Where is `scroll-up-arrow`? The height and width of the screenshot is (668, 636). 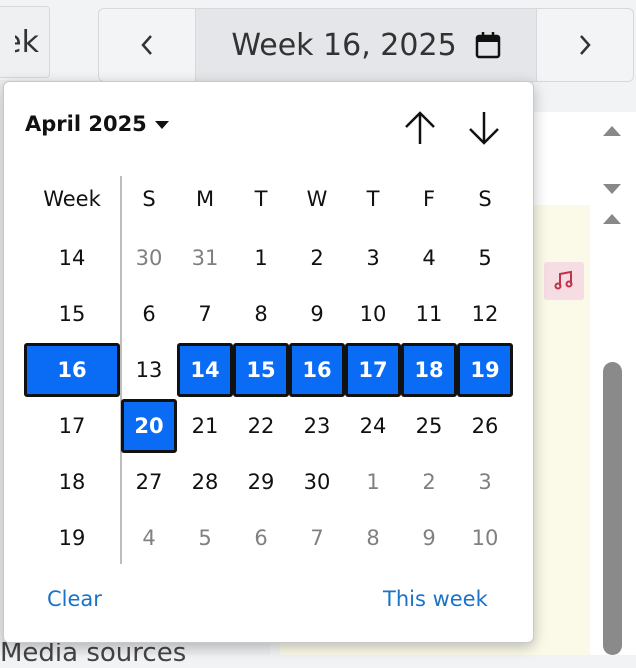
scroll-up-arrow is located at coordinates (612, 131).